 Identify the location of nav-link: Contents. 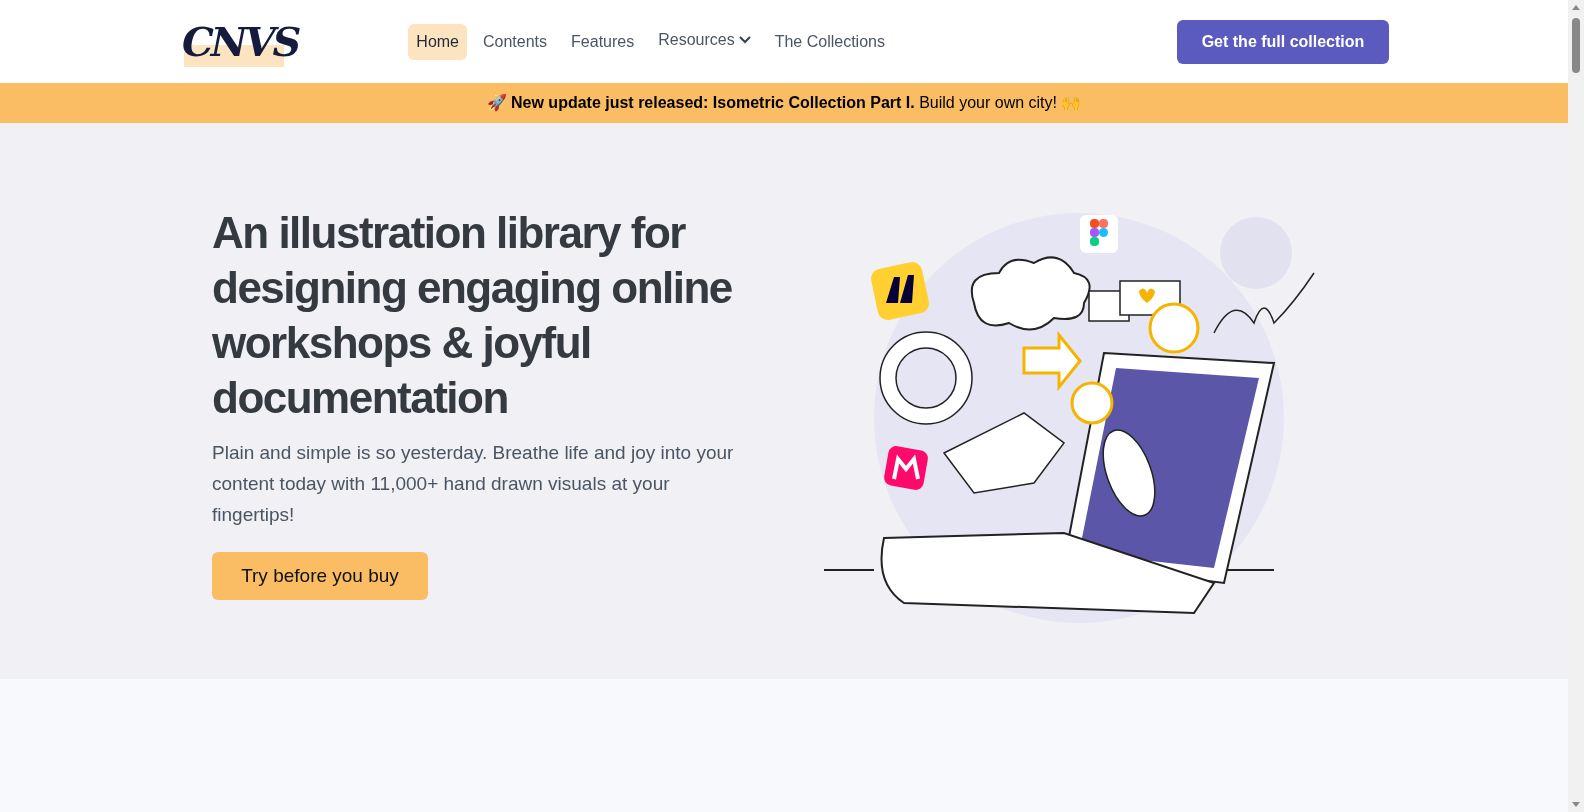
(515, 41).